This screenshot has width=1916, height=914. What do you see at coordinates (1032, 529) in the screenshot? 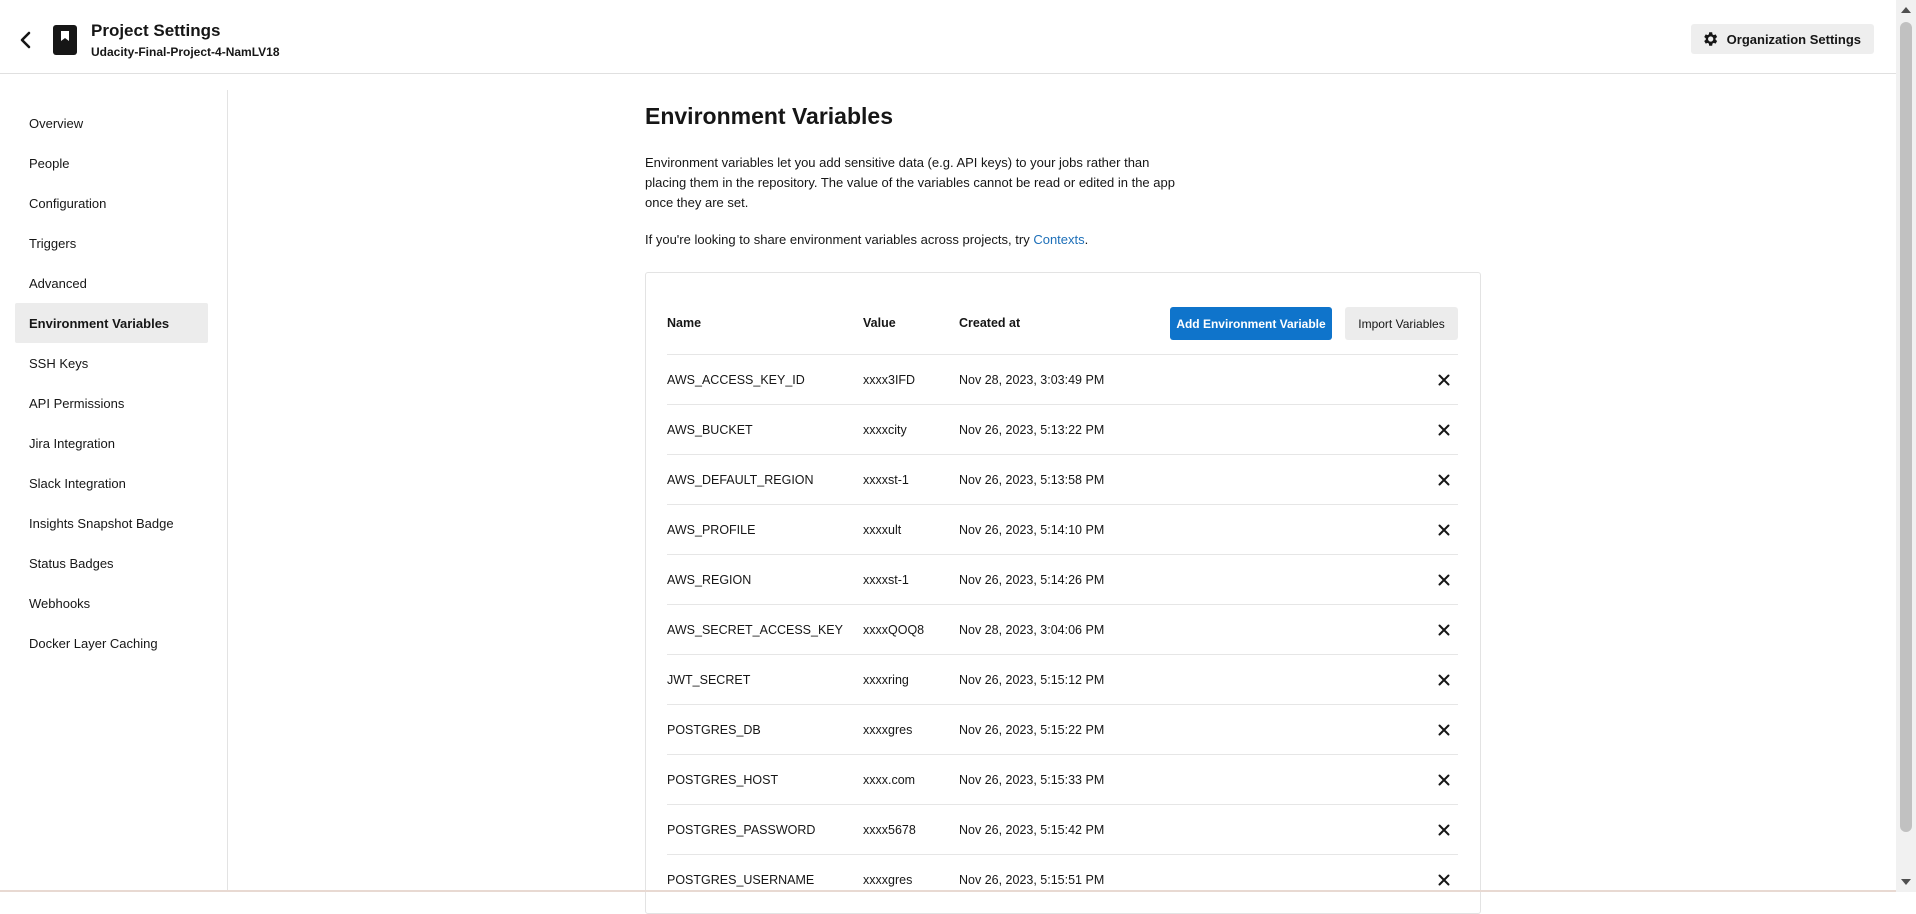
I see `var-created: Nov 26, 2023, 5:14:10 PM` at bounding box center [1032, 529].